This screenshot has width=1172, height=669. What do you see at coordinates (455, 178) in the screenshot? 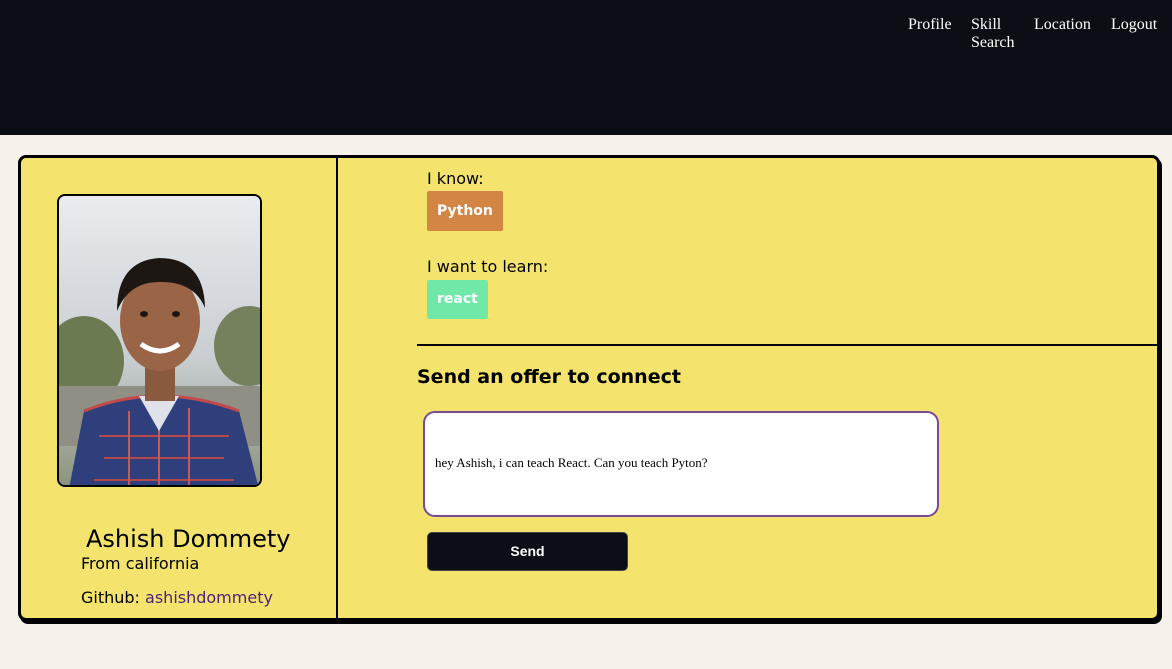
I see `know-label: I know:` at bounding box center [455, 178].